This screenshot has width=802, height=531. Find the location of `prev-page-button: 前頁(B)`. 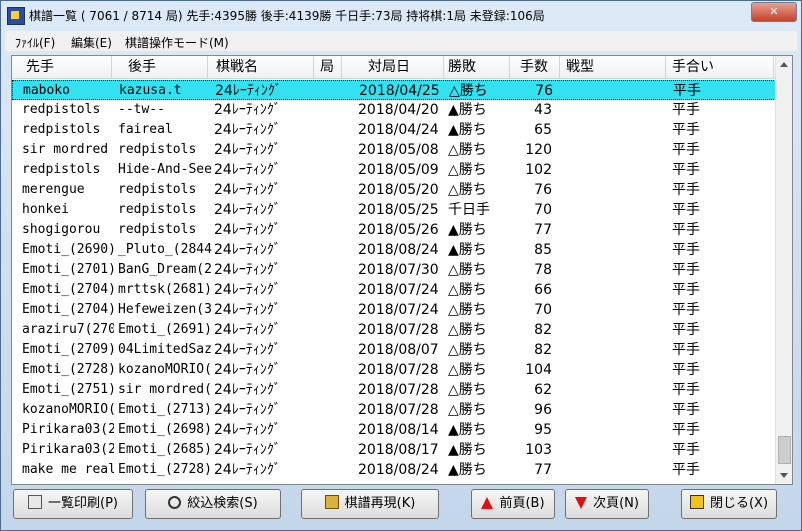

prev-page-button: 前頁(B) is located at coordinates (513, 504).